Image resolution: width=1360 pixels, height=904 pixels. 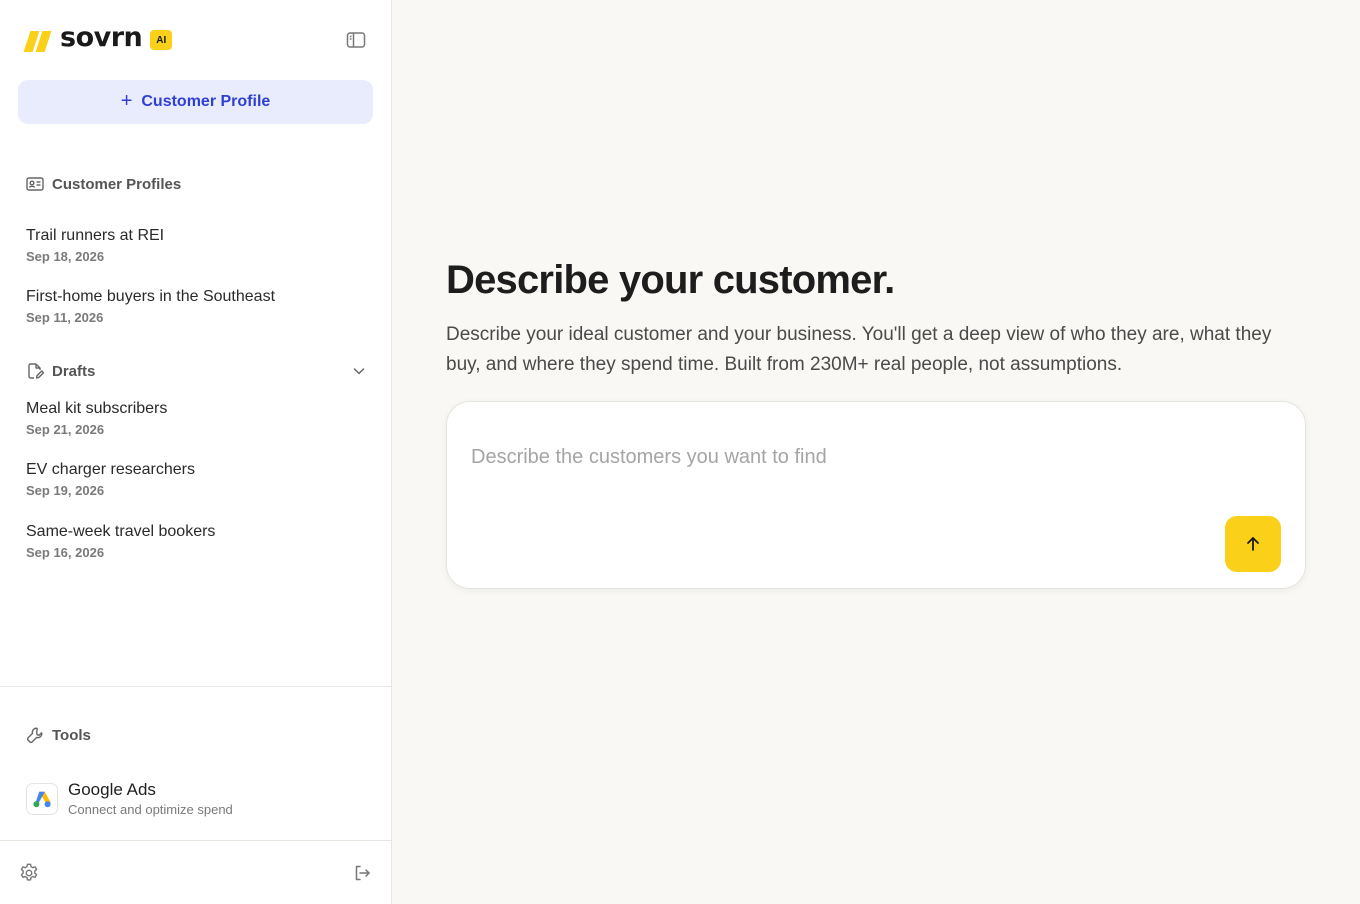 I want to click on page-title: Describe your customer., so click(x=670, y=280).